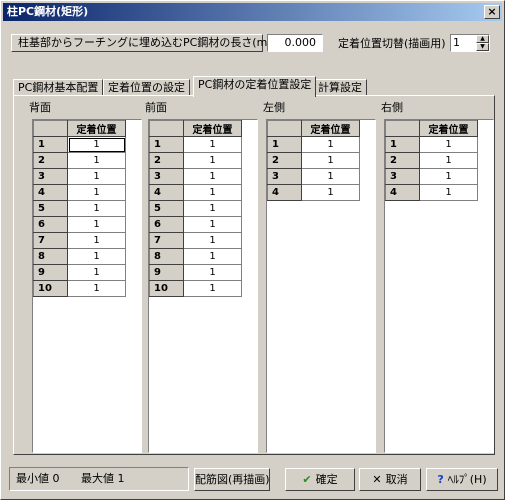  Describe the element at coordinates (255, 86) in the screenshot. I see `tab-pc-anchor-position: PC鋼材の定着位置設定` at that location.